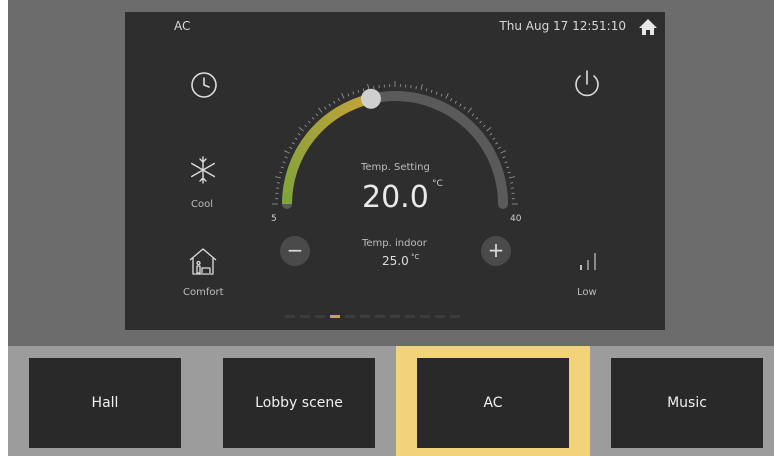  I want to click on tile-lobby-scene: Lobby scene, so click(299, 403).